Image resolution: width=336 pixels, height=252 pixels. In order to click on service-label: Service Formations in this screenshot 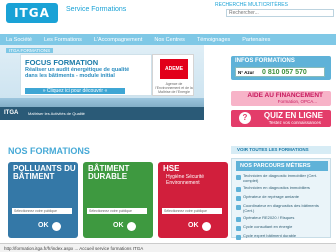, I will do `click(96, 9)`.